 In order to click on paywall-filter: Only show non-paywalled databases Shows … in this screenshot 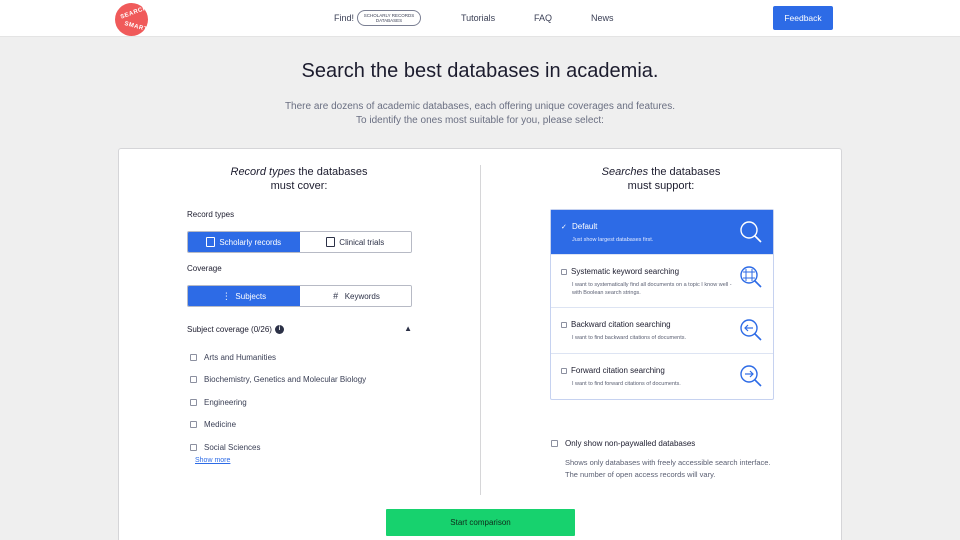, I will do `click(663, 460)`.